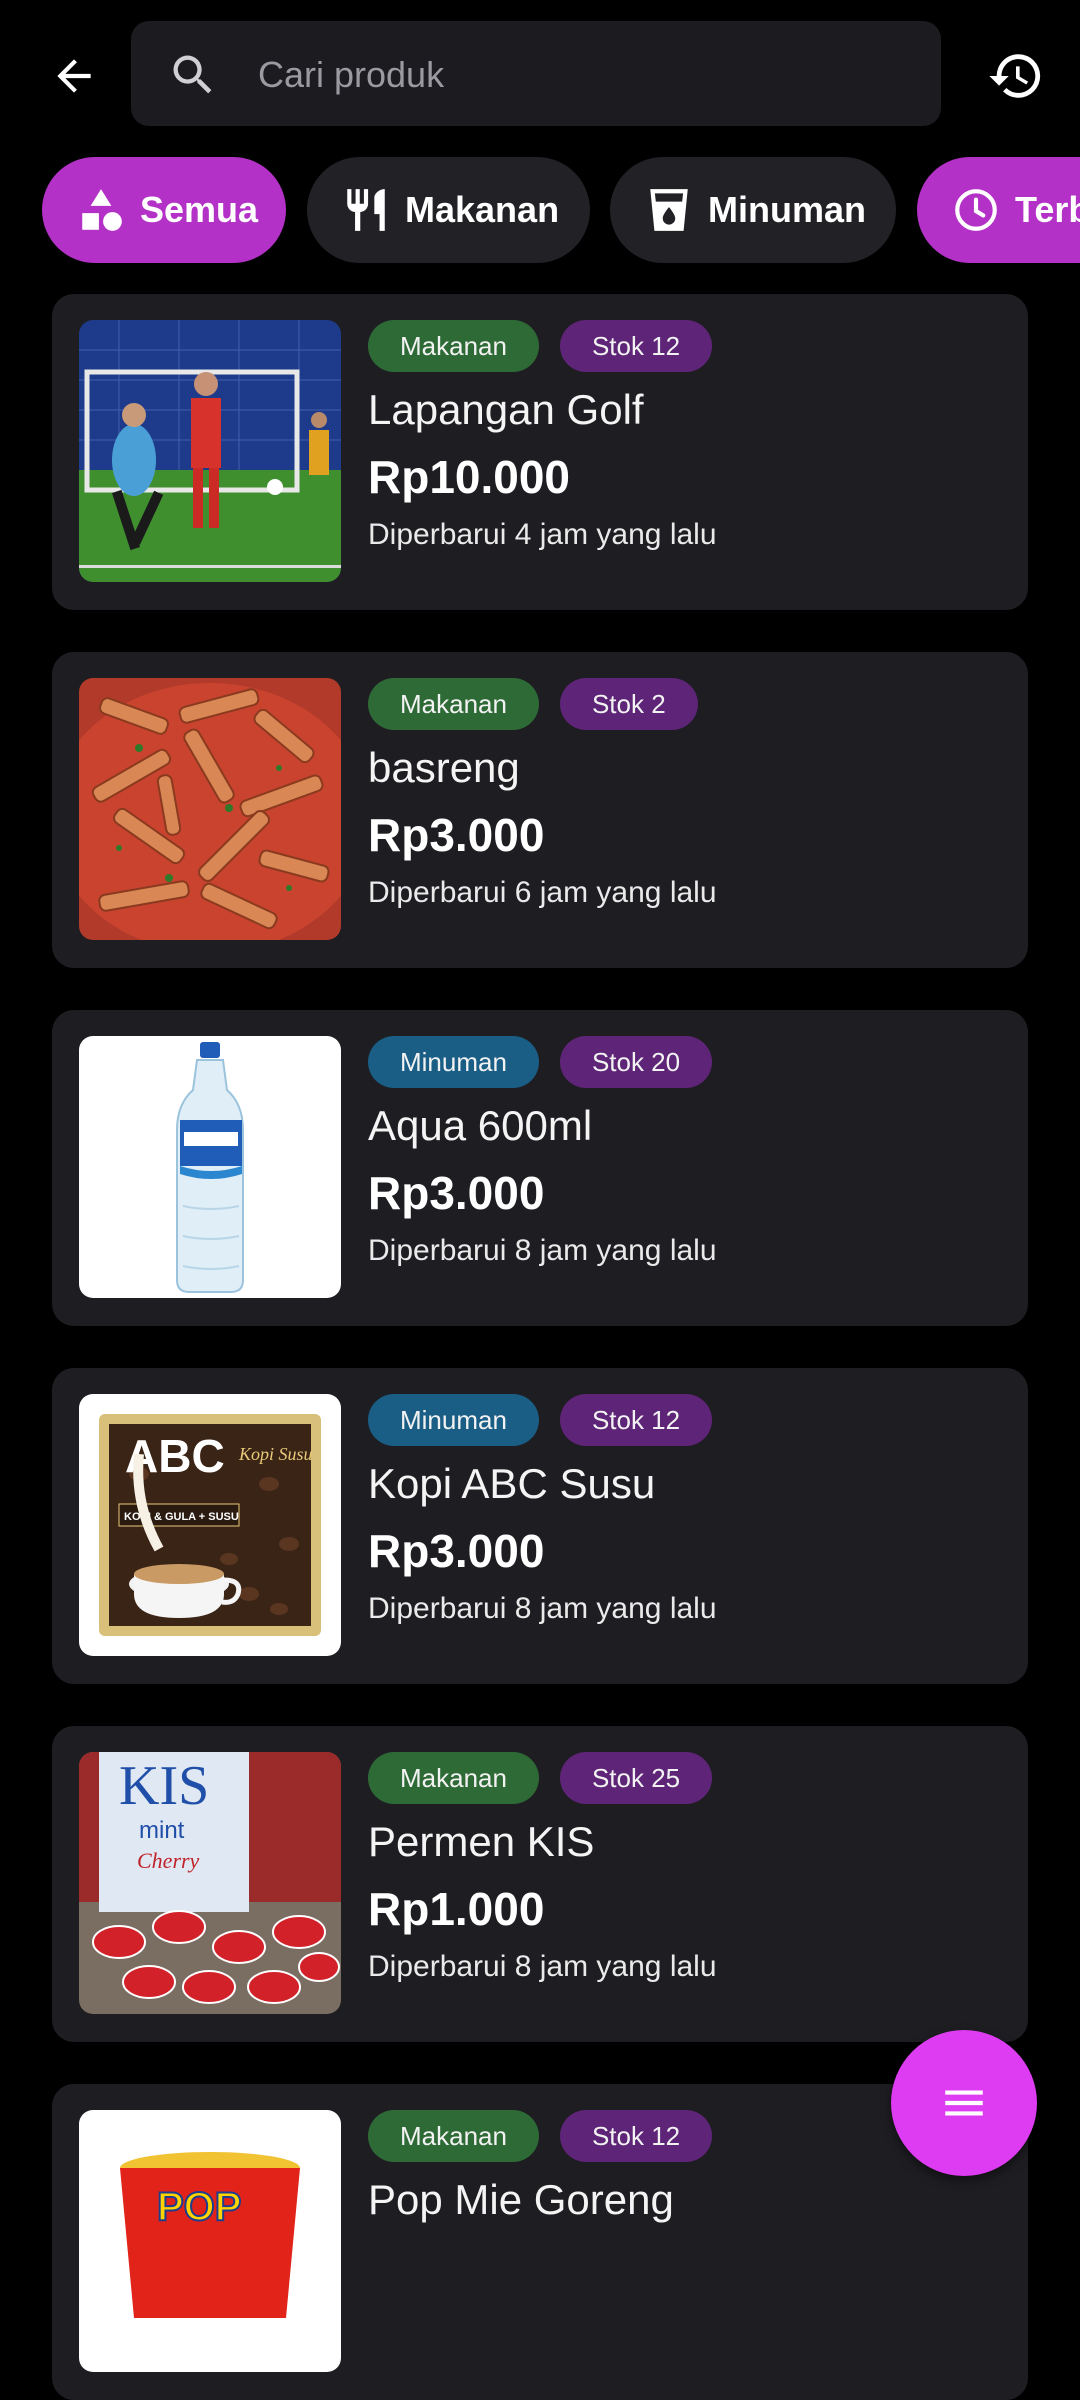 The width and height of the screenshot is (1080, 2400). I want to click on product-updated: Diperbarui 6 jam yang lalu, so click(542, 892).